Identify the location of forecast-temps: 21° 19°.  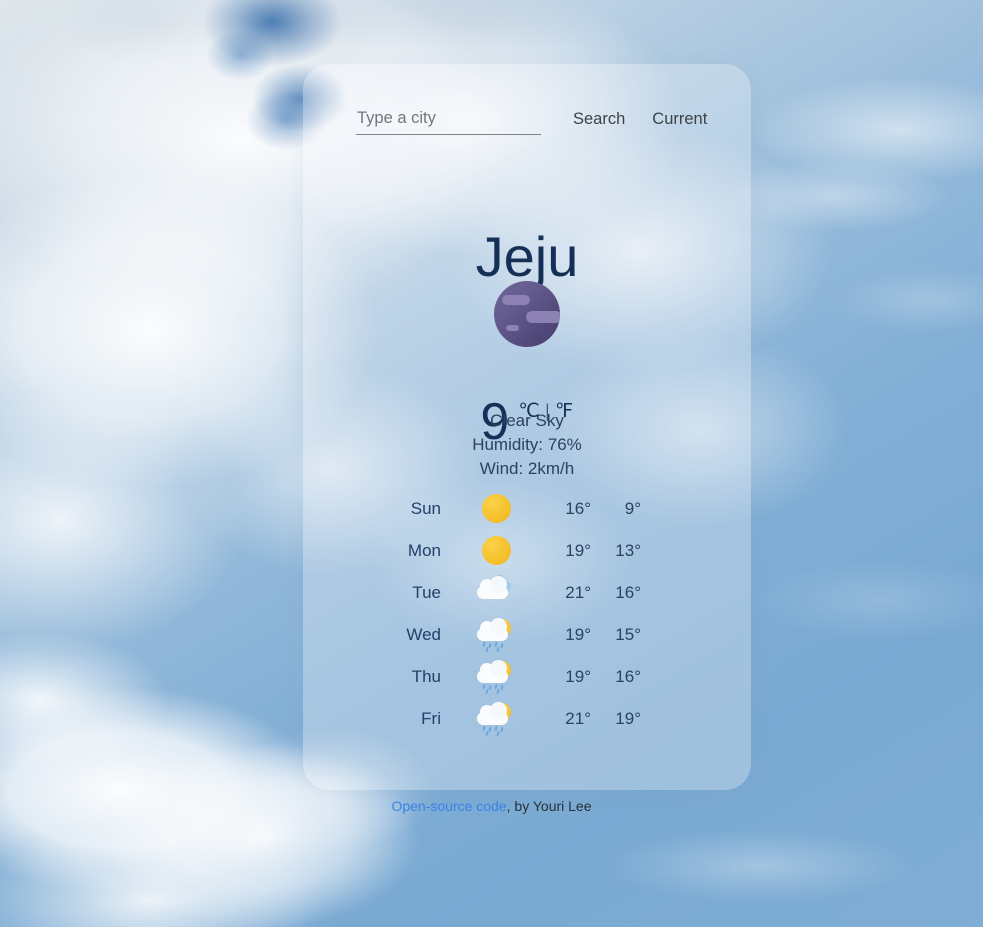
(602, 719).